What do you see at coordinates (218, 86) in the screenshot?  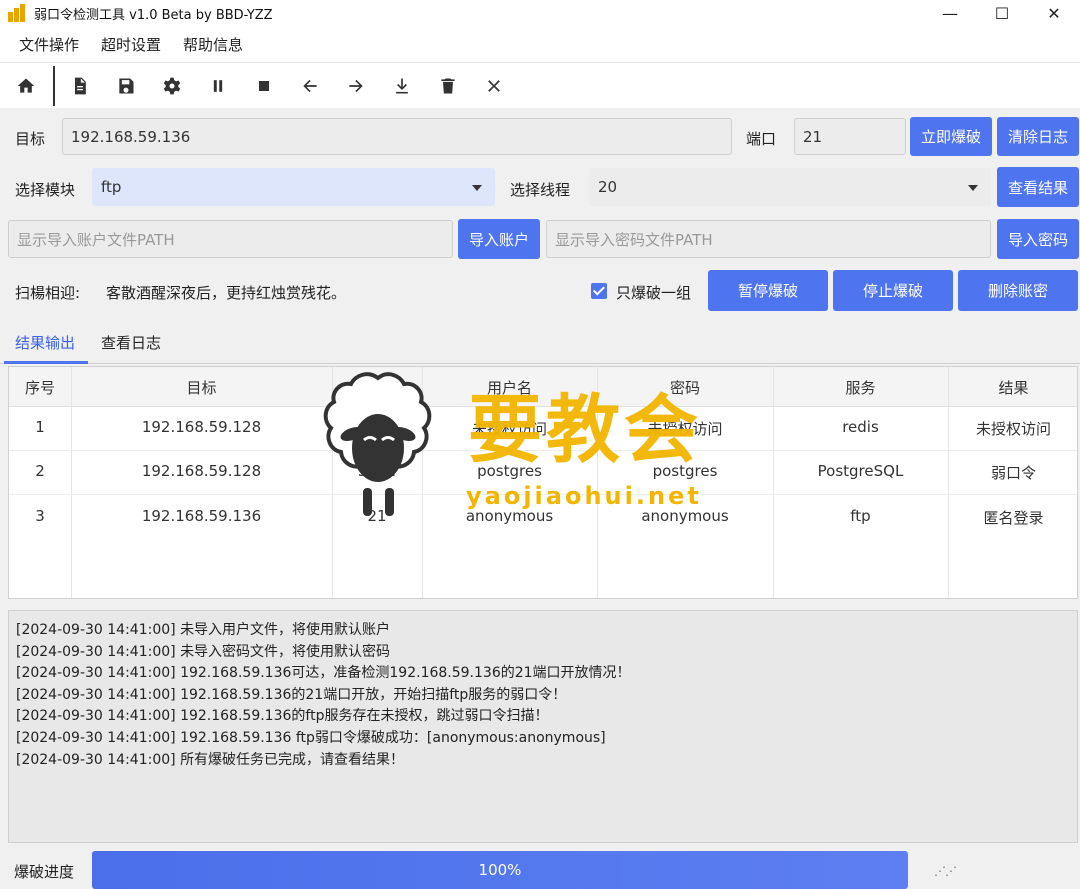 I see `pause-icon` at bounding box center [218, 86].